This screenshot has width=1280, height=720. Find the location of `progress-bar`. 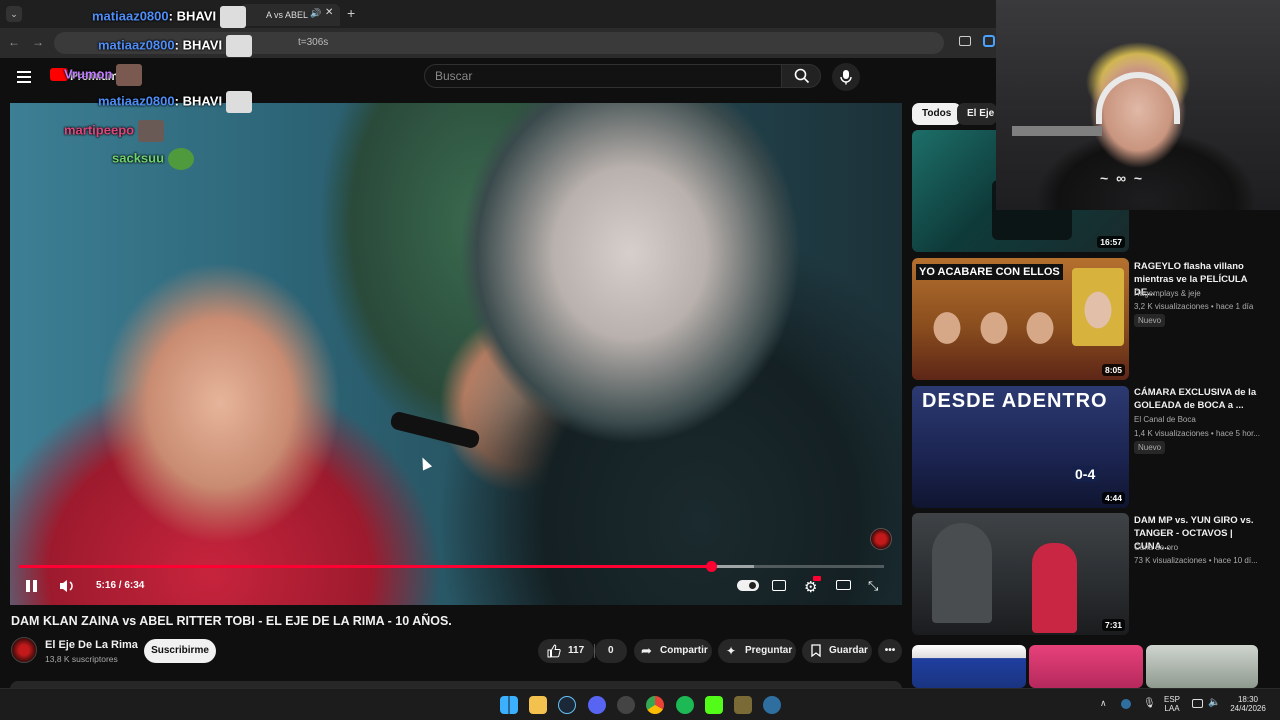

progress-bar is located at coordinates (451, 566).